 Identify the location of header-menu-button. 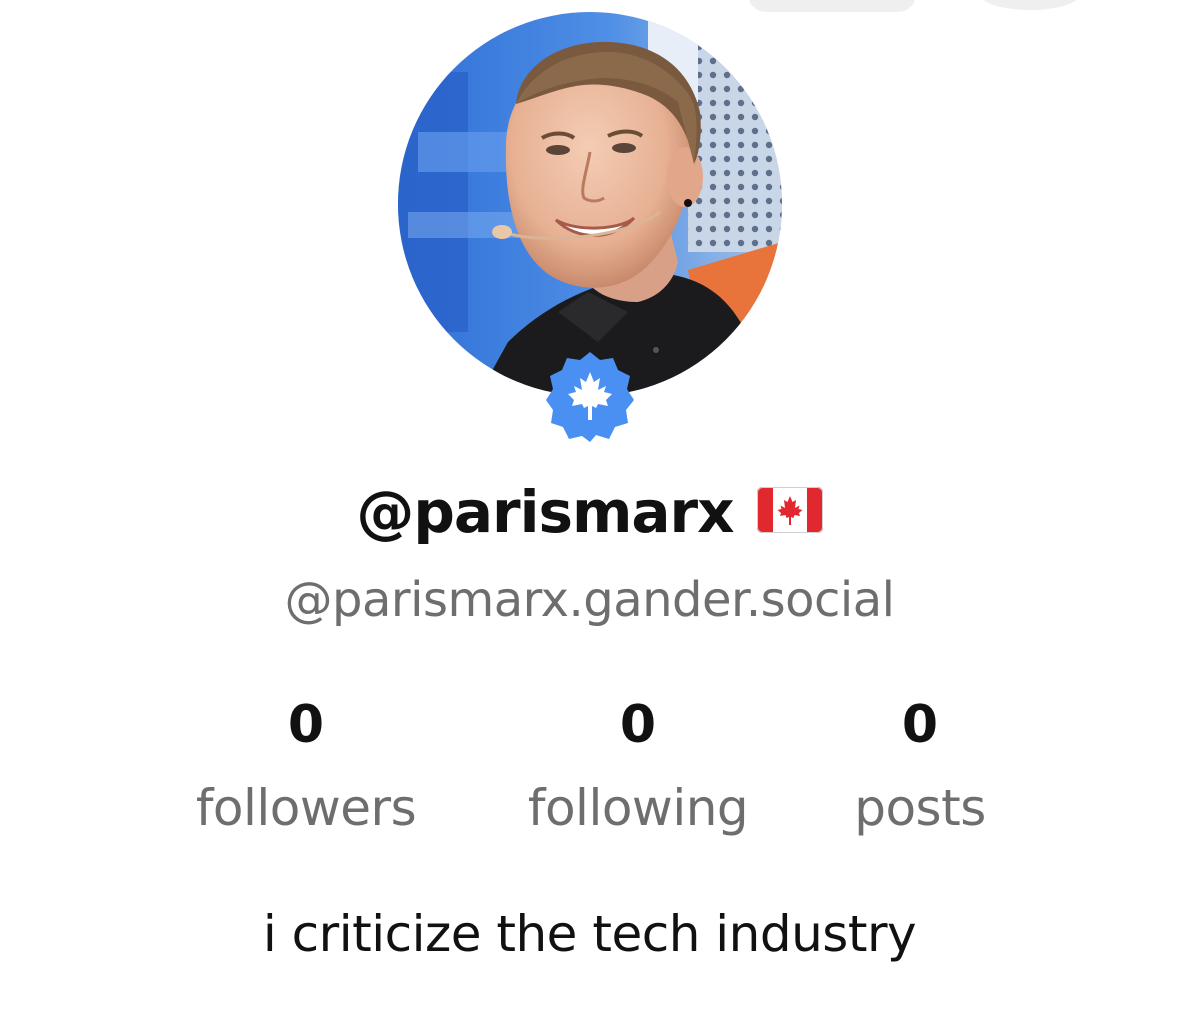
(1030, 5).